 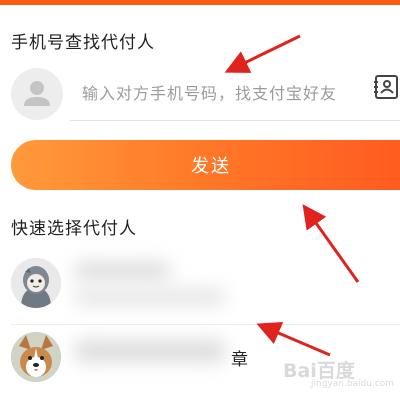 What do you see at coordinates (150, 297) in the screenshot?
I see `blurred-contact-detail` at bounding box center [150, 297].